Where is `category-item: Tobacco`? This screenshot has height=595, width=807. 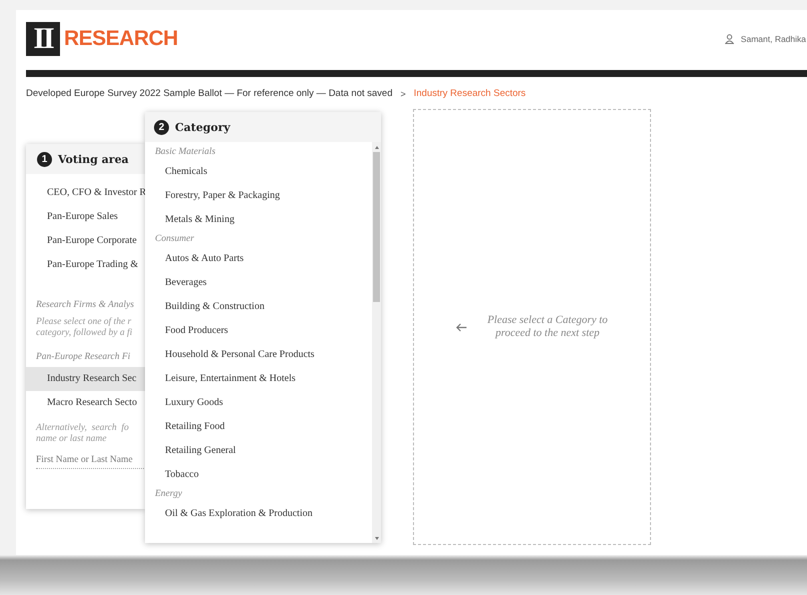 category-item: Tobacco is located at coordinates (258, 475).